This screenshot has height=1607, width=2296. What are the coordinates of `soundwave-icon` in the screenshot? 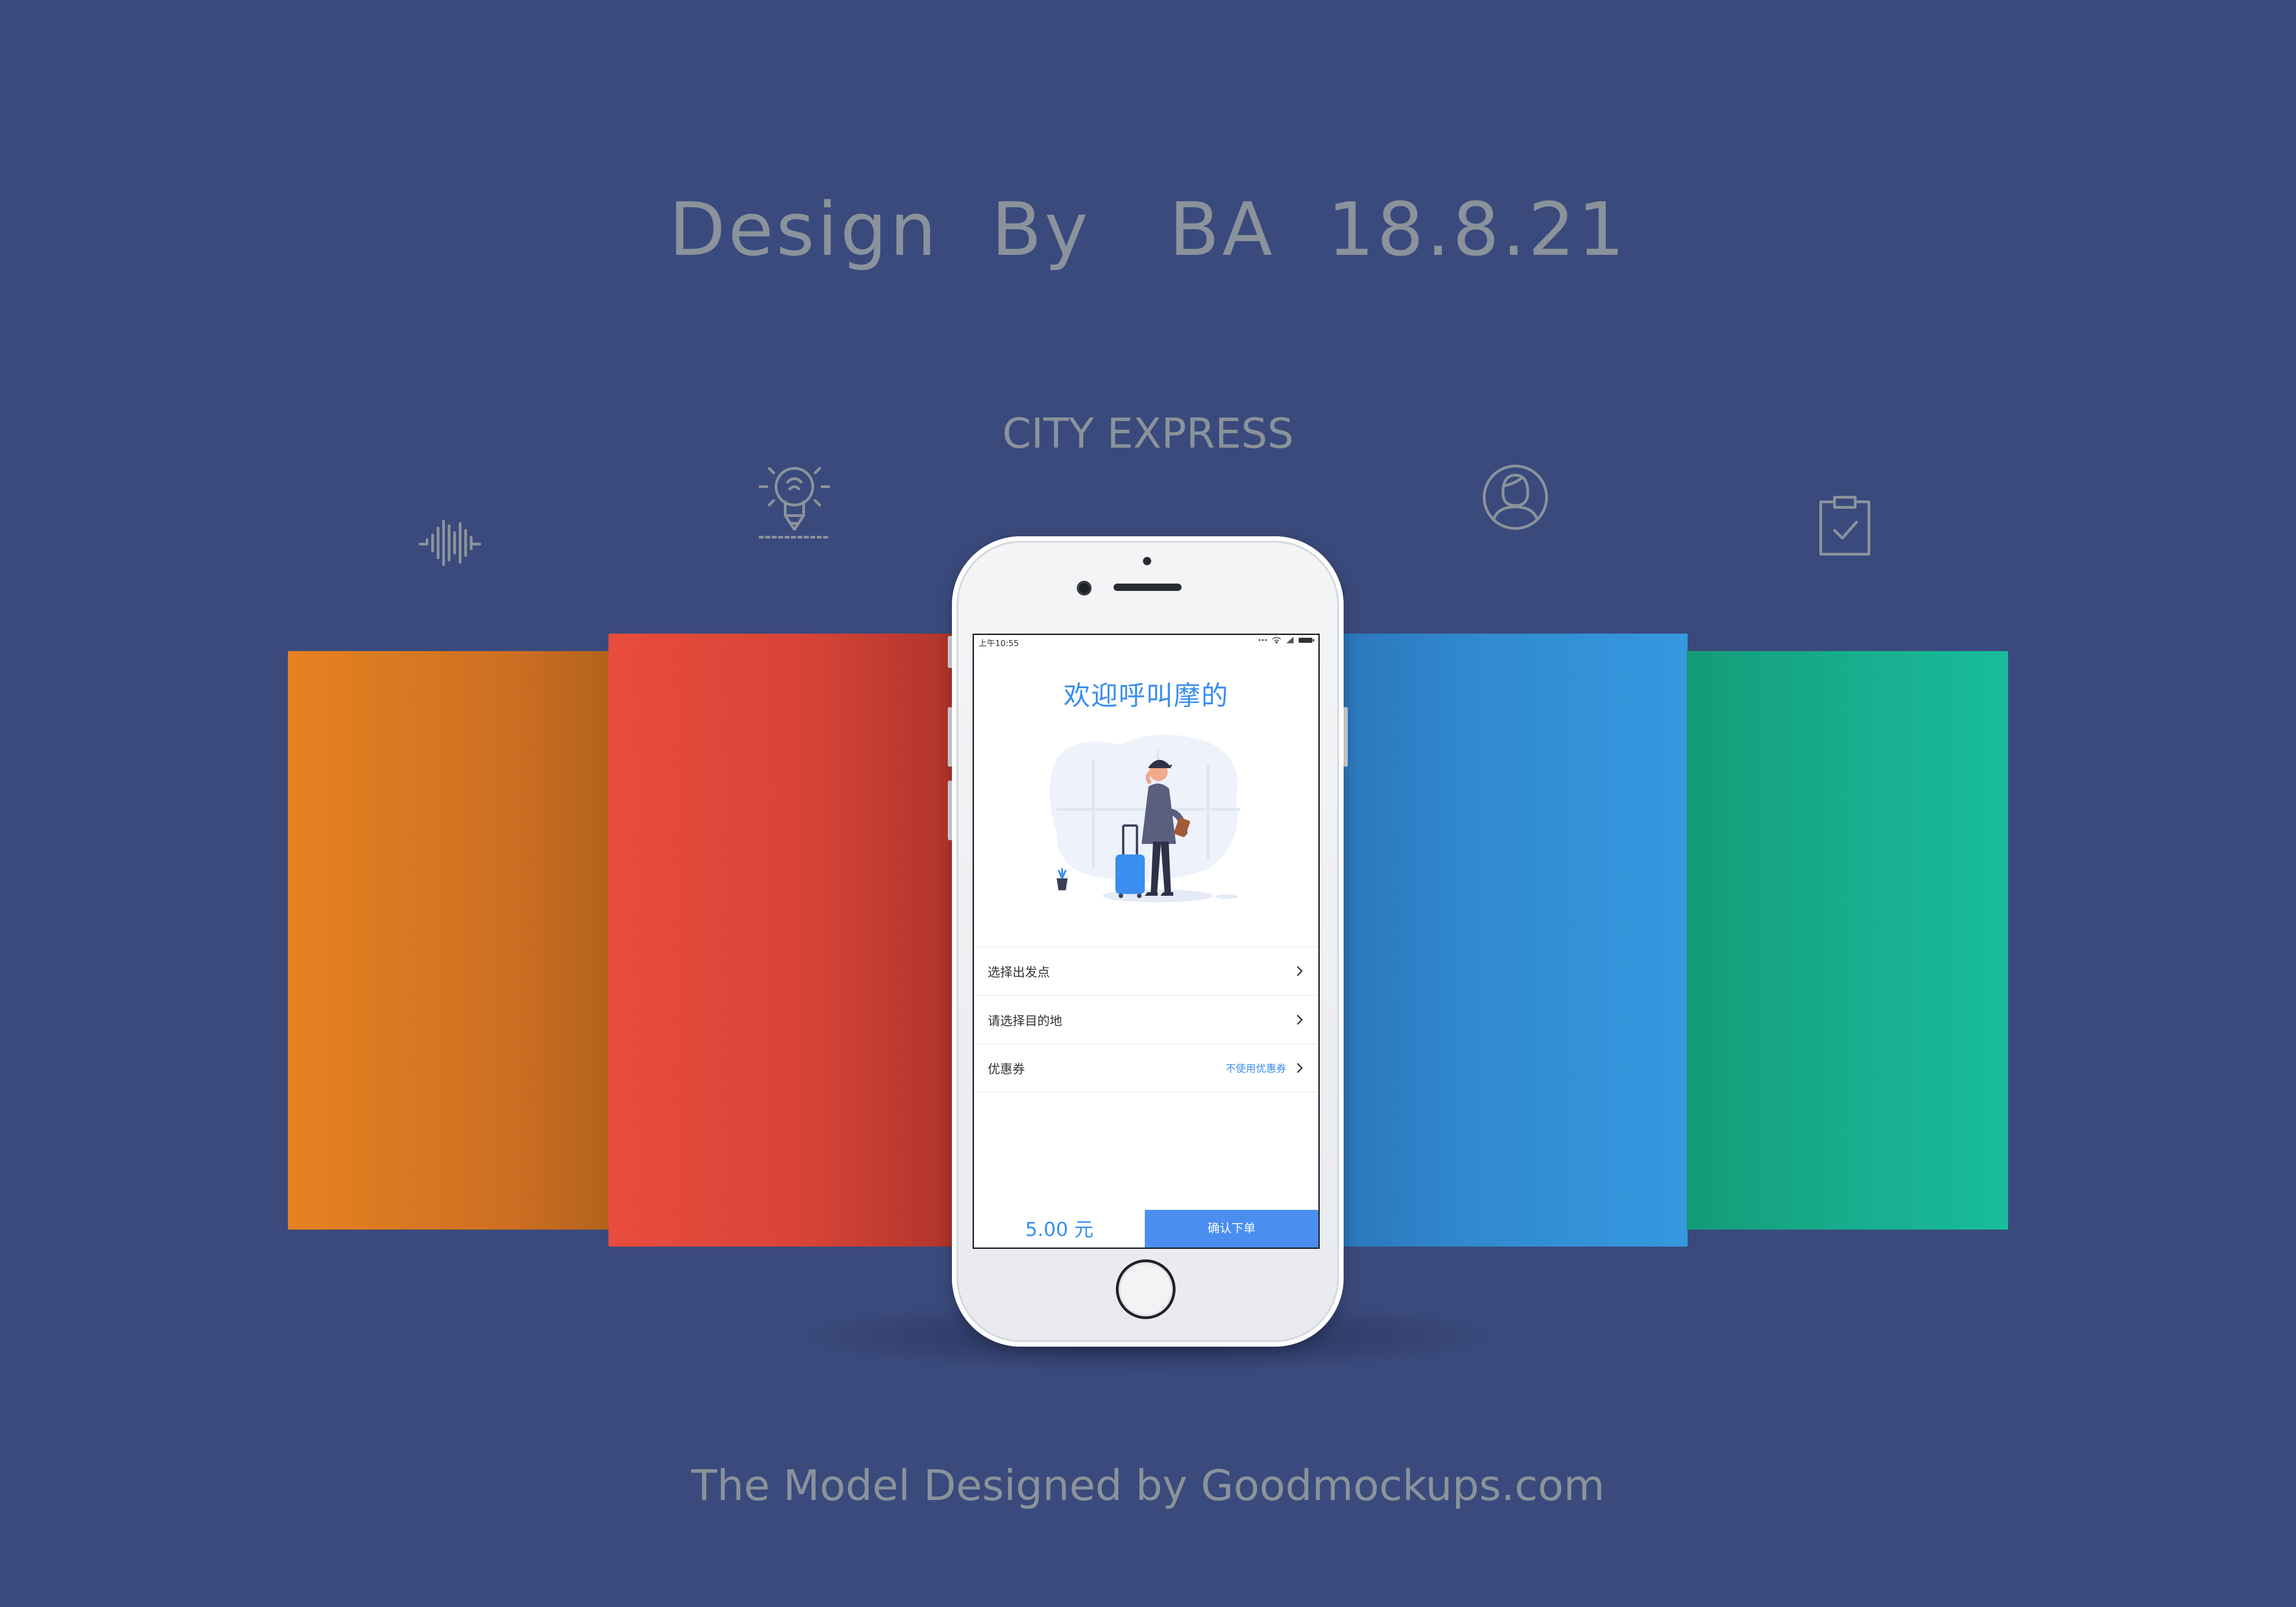 It's located at (450, 544).